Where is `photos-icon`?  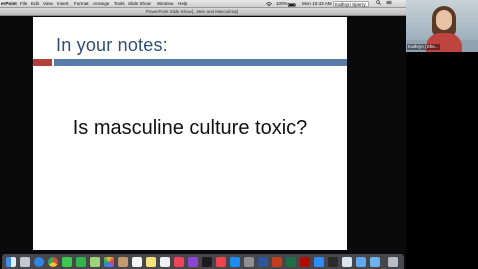 photos-icon is located at coordinates (109, 262).